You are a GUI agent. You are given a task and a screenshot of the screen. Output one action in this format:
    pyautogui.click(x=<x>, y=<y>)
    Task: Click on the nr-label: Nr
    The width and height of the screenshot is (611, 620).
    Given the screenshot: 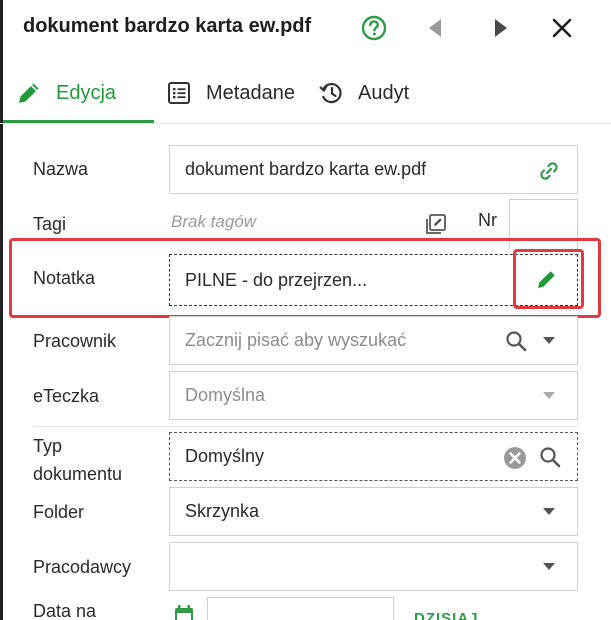 What is the action you would take?
    pyautogui.click(x=487, y=220)
    